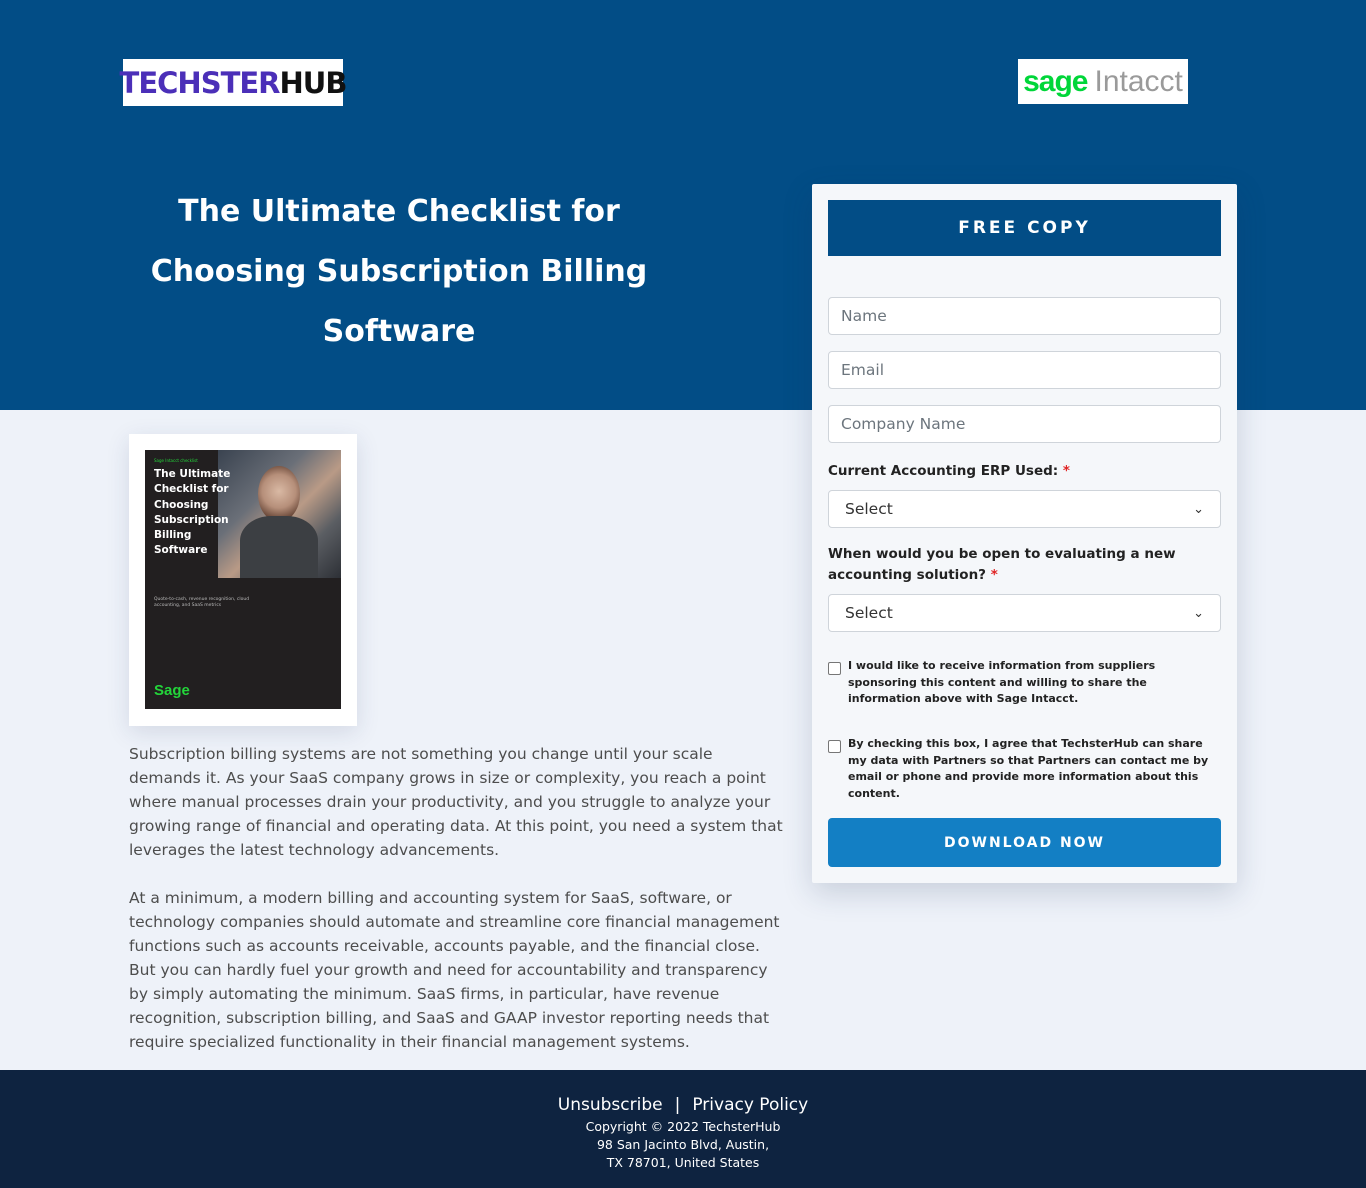  What do you see at coordinates (1024, 370) in the screenshot?
I see `email-input` at bounding box center [1024, 370].